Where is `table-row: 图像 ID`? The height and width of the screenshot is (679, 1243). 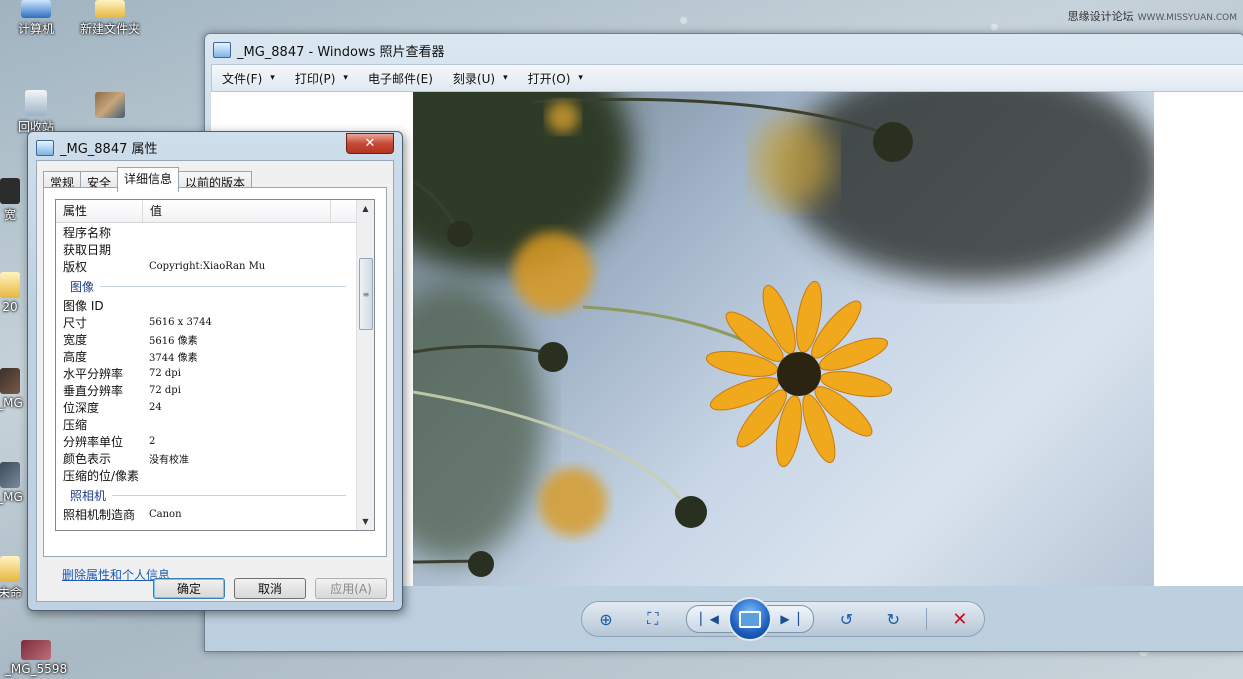 table-row: 图像 ID is located at coordinates (206, 305).